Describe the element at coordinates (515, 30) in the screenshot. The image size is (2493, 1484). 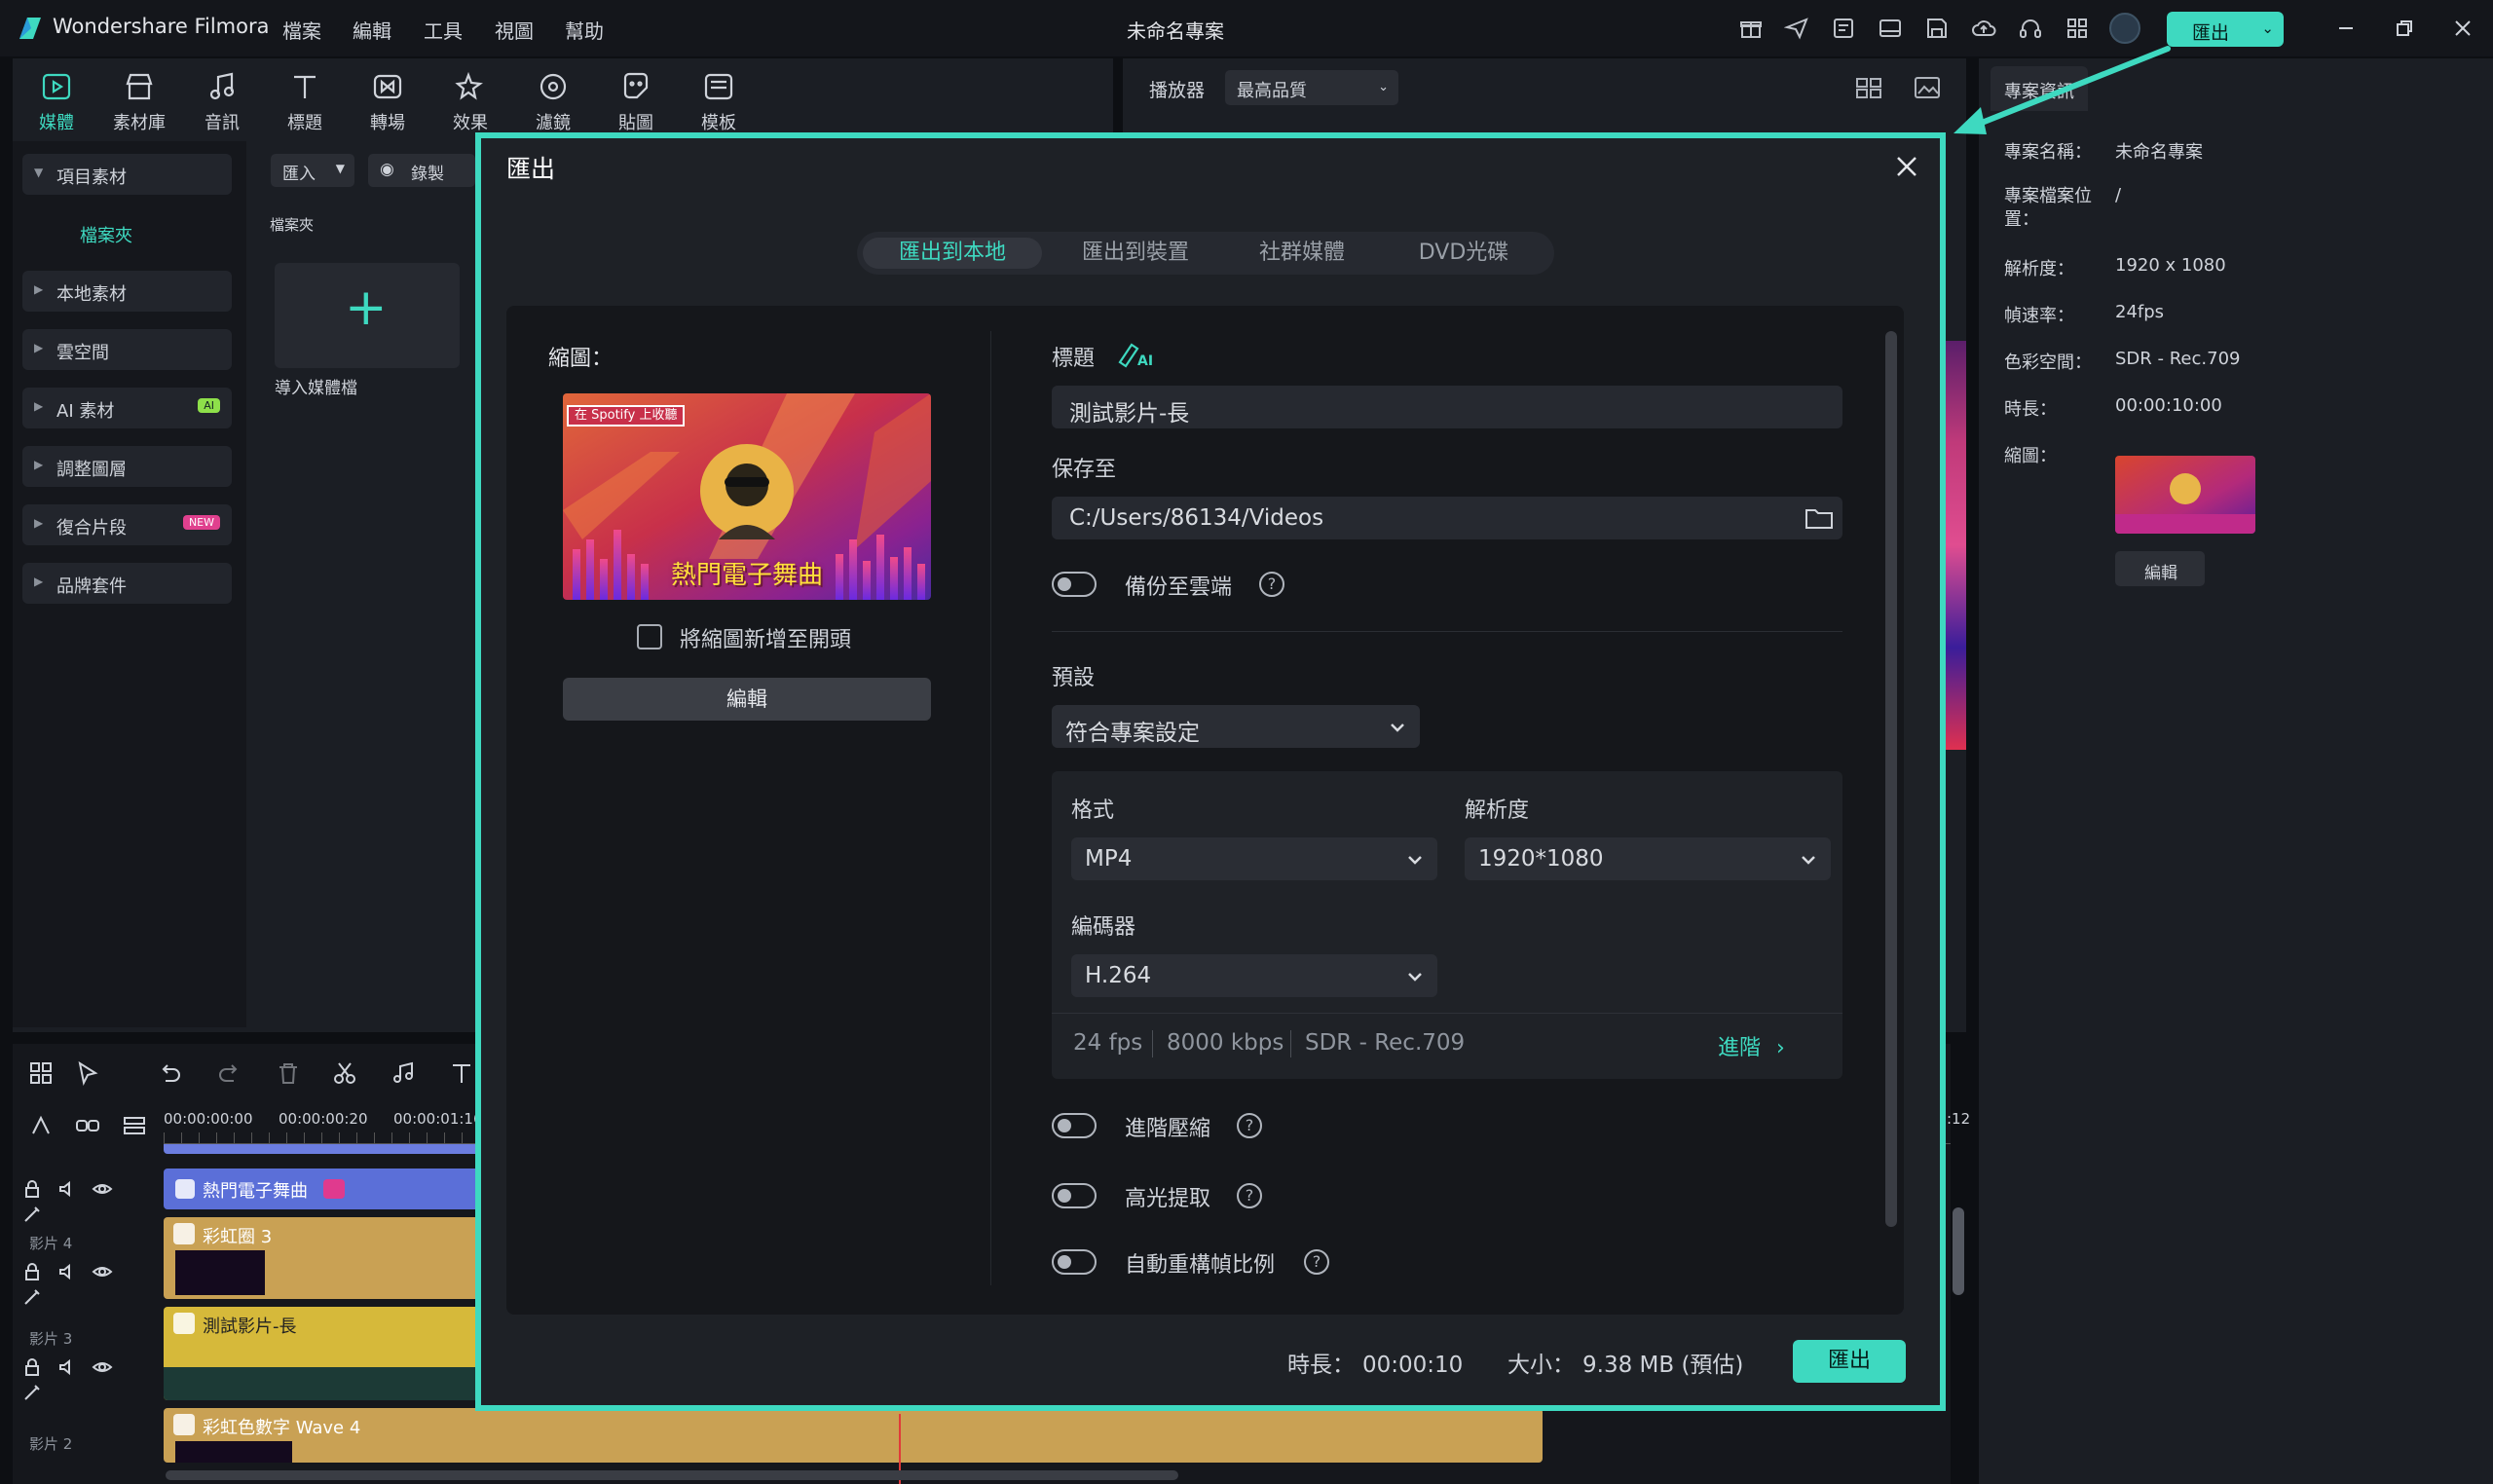
I see `menu-view: 視圖` at that location.